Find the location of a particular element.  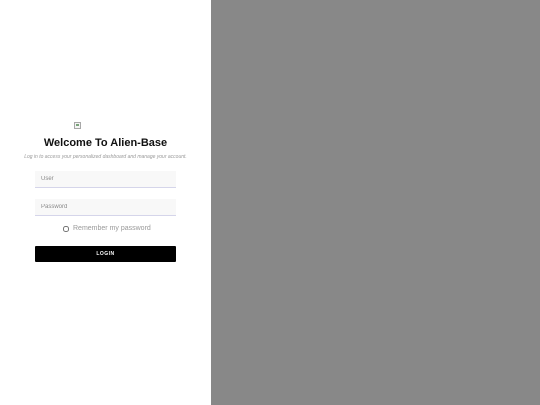

page-title: Welcome To Alien-Base is located at coordinates (105, 143).